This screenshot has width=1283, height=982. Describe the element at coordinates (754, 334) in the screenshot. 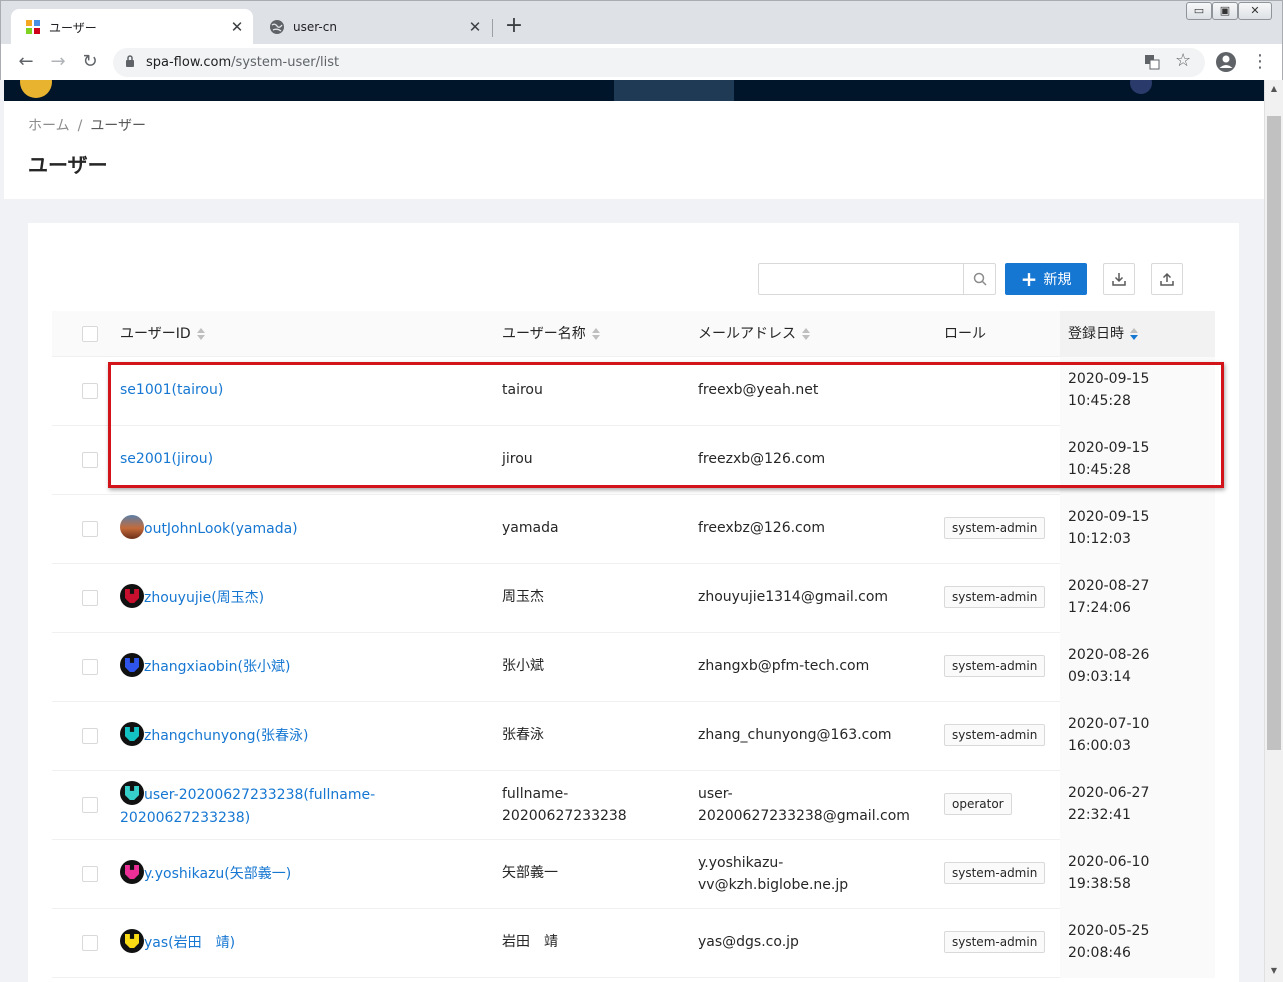

I see `column-header-email: メールアドレス` at that location.